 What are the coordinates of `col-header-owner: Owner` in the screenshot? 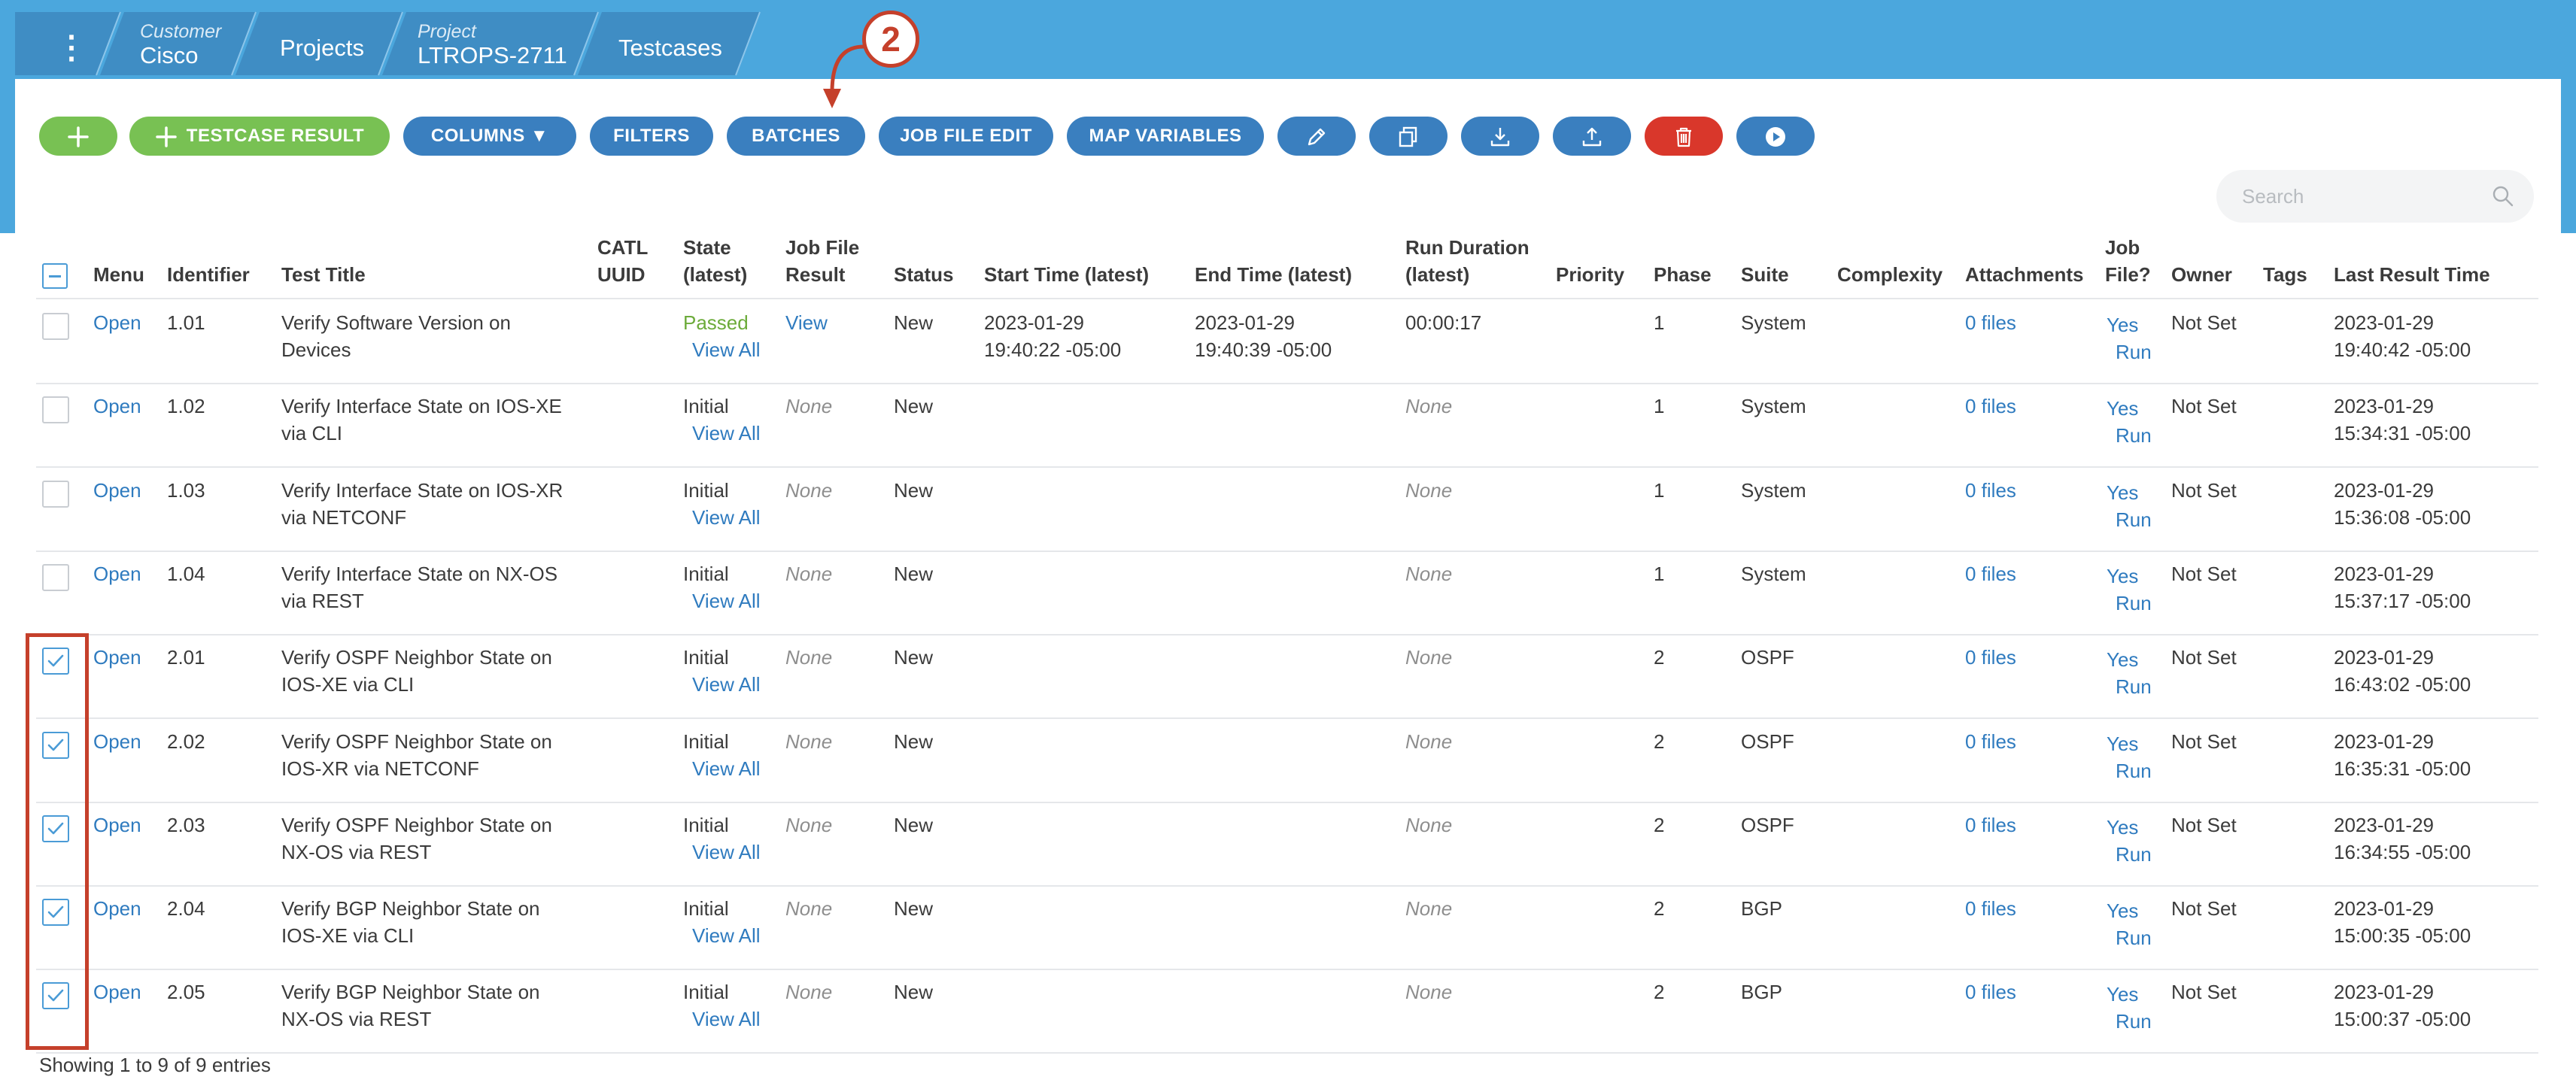 It's located at (2201, 274).